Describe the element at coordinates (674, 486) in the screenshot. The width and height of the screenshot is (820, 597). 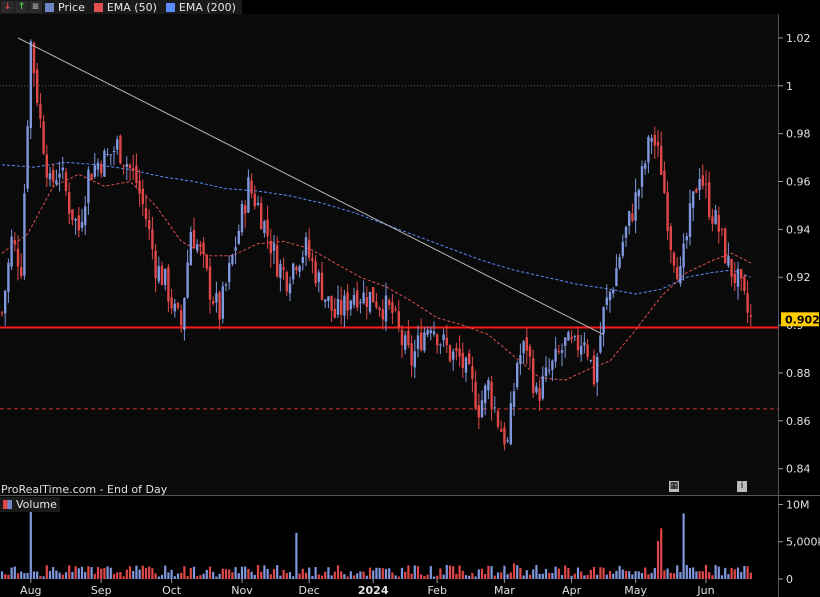
I see `calendar-icon: ▦` at that location.